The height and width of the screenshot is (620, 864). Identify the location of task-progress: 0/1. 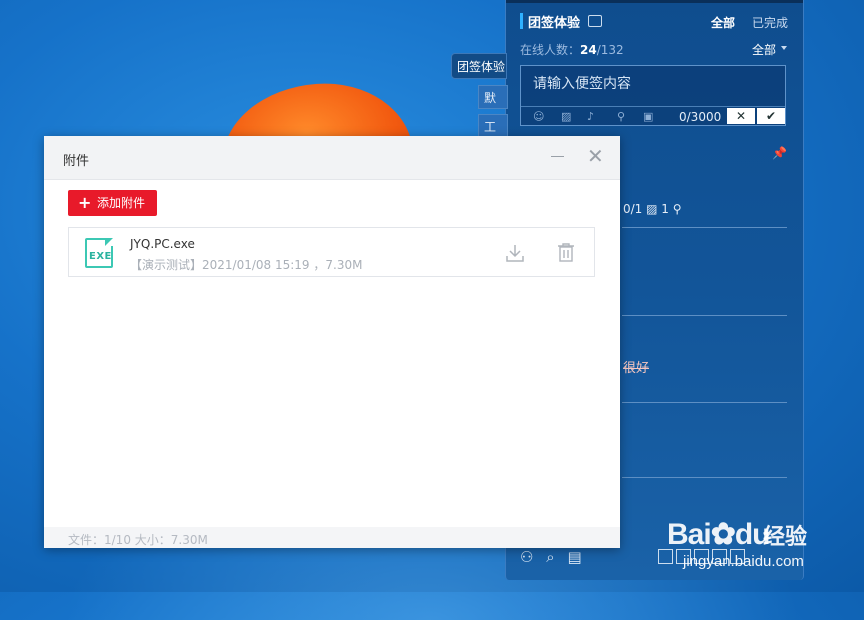
(633, 209).